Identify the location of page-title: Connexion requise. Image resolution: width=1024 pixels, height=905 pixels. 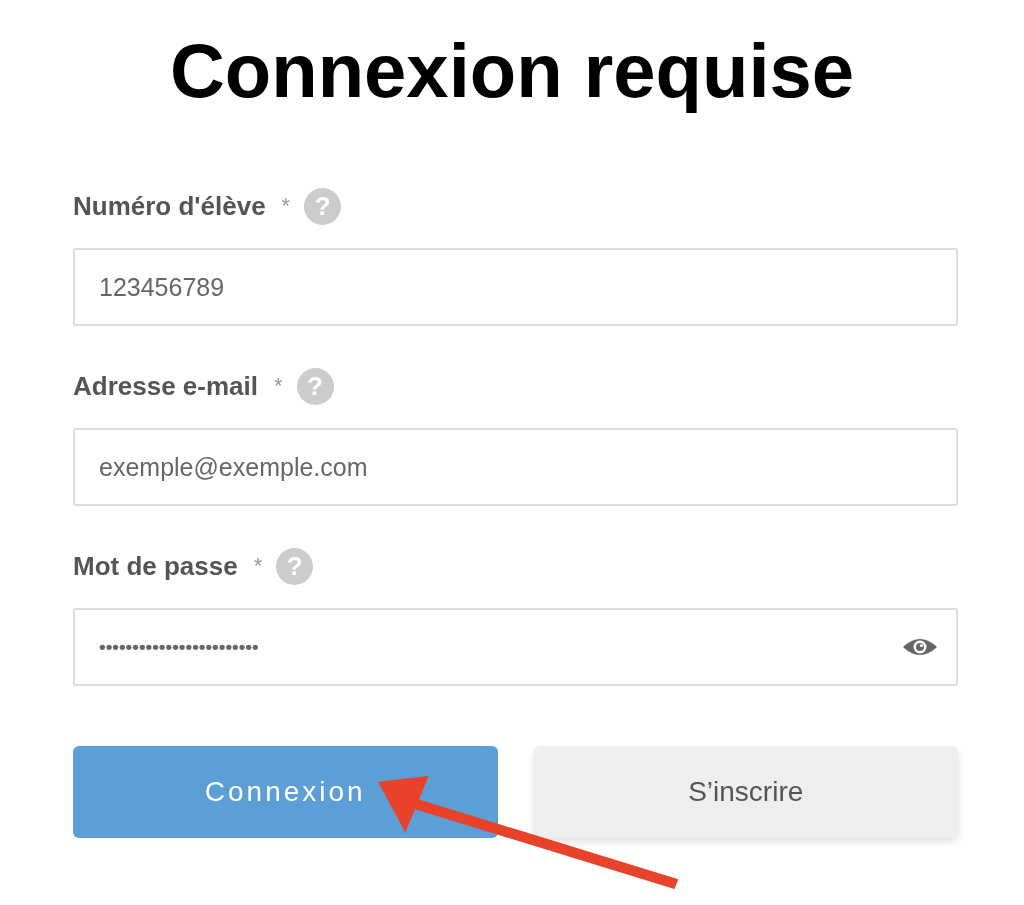
(512, 71).